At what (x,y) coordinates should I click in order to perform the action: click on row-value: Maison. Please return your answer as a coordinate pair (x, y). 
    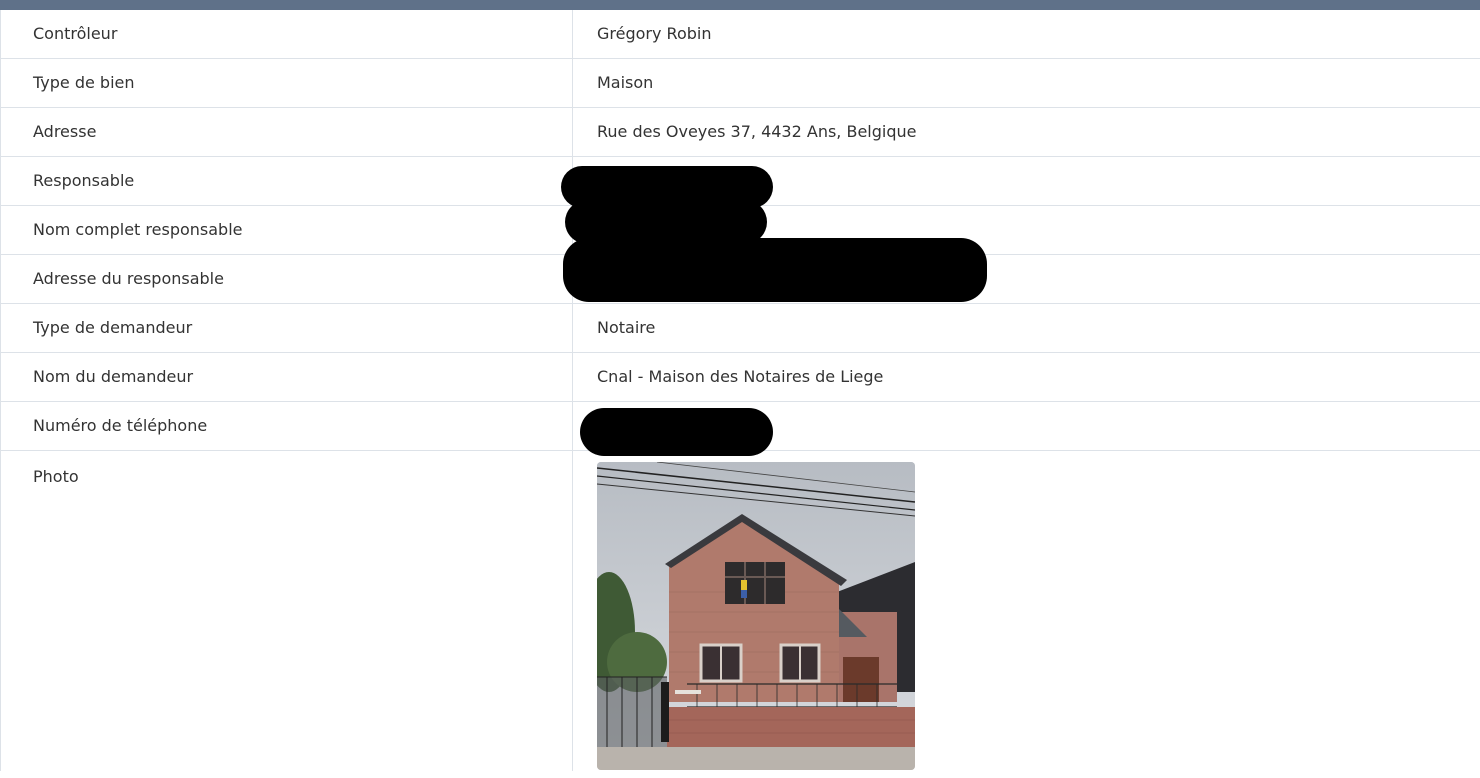
    Looking at the image, I should click on (625, 82).